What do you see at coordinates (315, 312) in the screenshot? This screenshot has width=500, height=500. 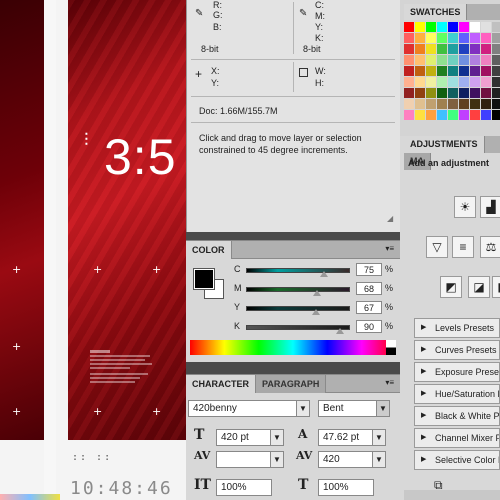 I see `channel-y-thumb` at bounding box center [315, 312].